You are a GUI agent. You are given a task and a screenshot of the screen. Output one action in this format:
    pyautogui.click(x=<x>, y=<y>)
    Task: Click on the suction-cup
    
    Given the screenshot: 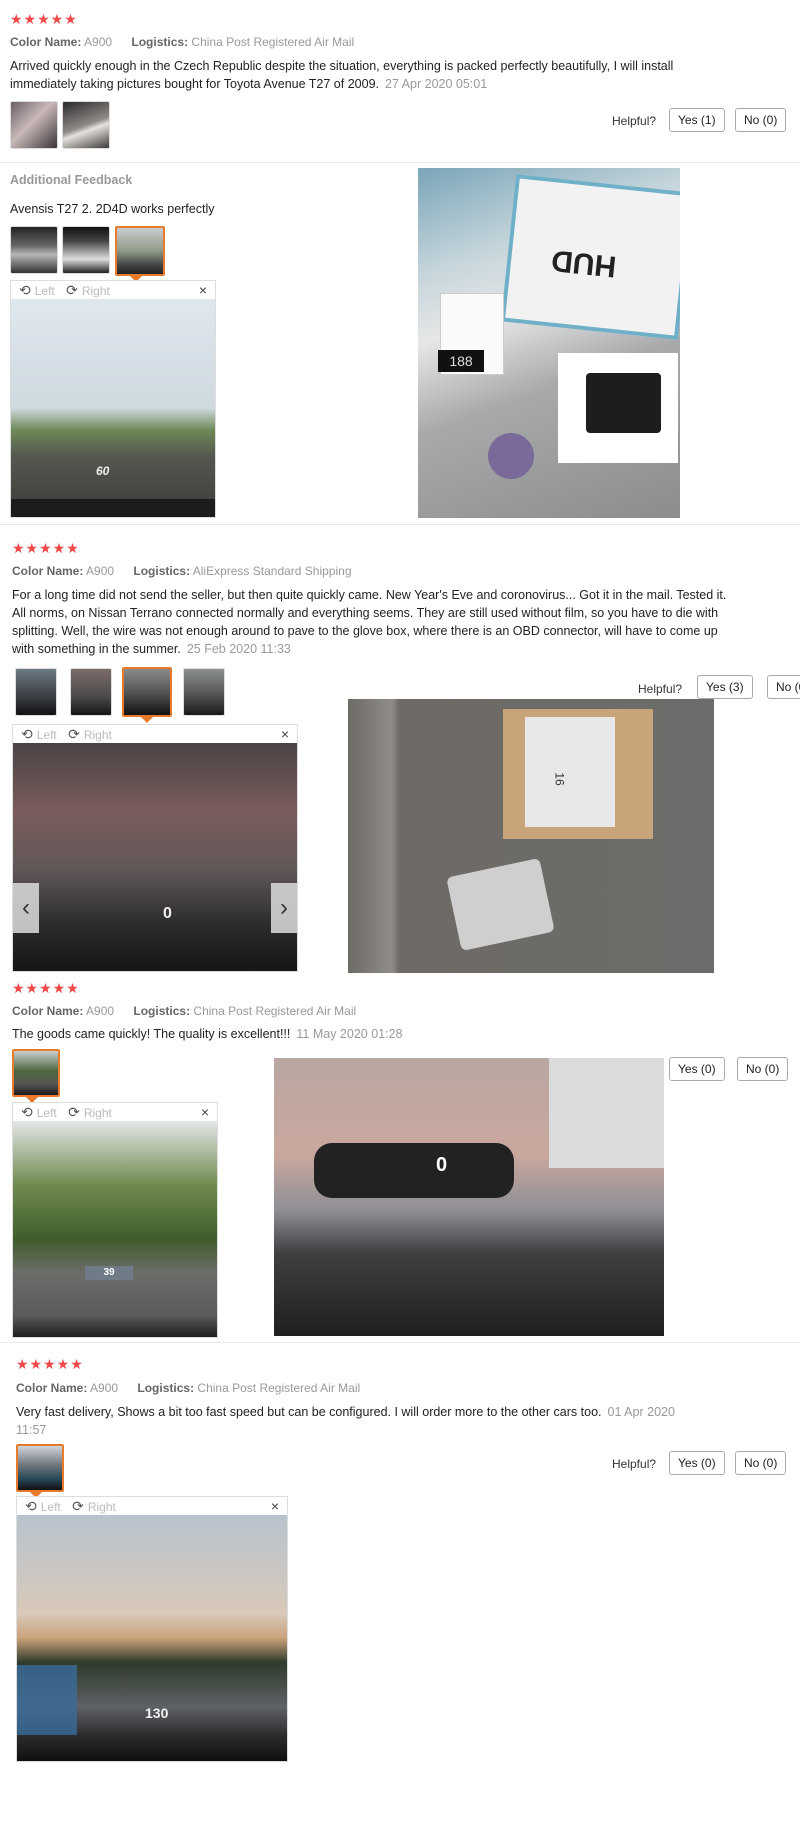 What is the action you would take?
    pyautogui.click(x=511, y=456)
    